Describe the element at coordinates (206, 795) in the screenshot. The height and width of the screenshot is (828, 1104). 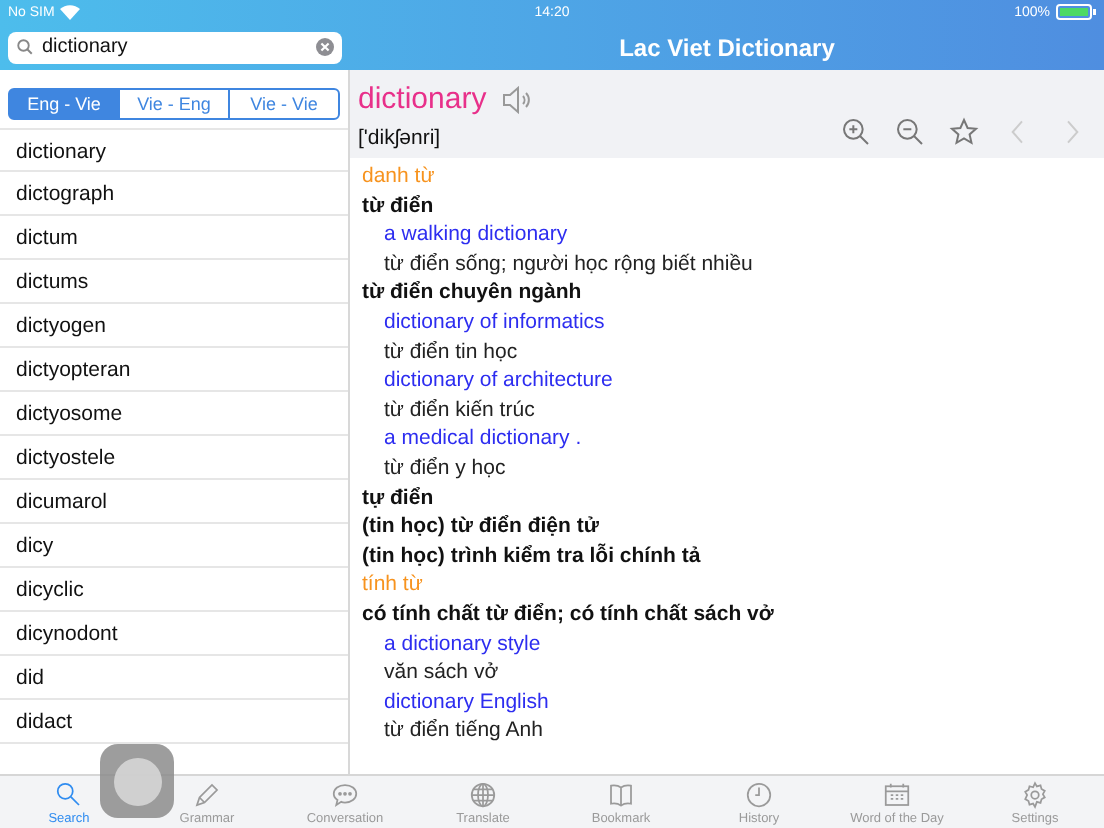
I see `pencil-icon` at that location.